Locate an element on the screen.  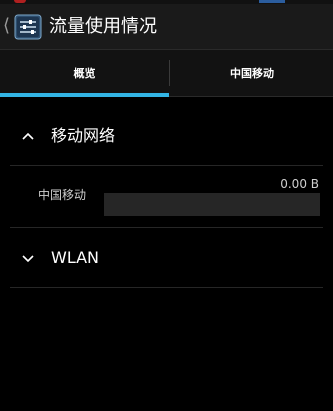
notification-icon is located at coordinates (20, 1).